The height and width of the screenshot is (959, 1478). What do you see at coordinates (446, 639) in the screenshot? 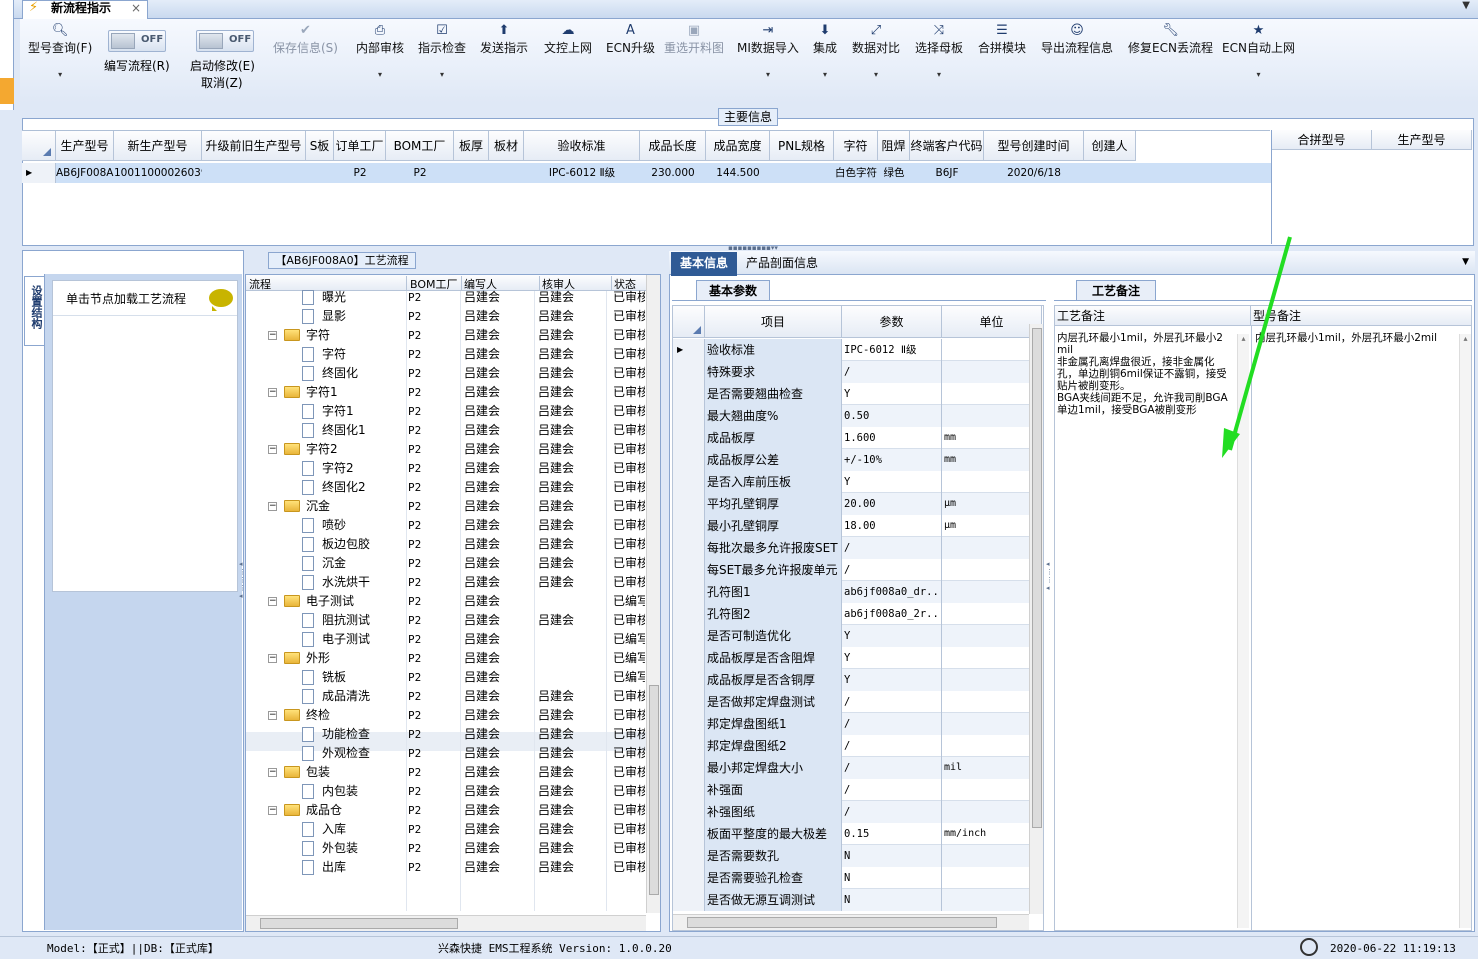
I see `tree-row: 电子测试 P2 吕建会 已编写` at bounding box center [446, 639].